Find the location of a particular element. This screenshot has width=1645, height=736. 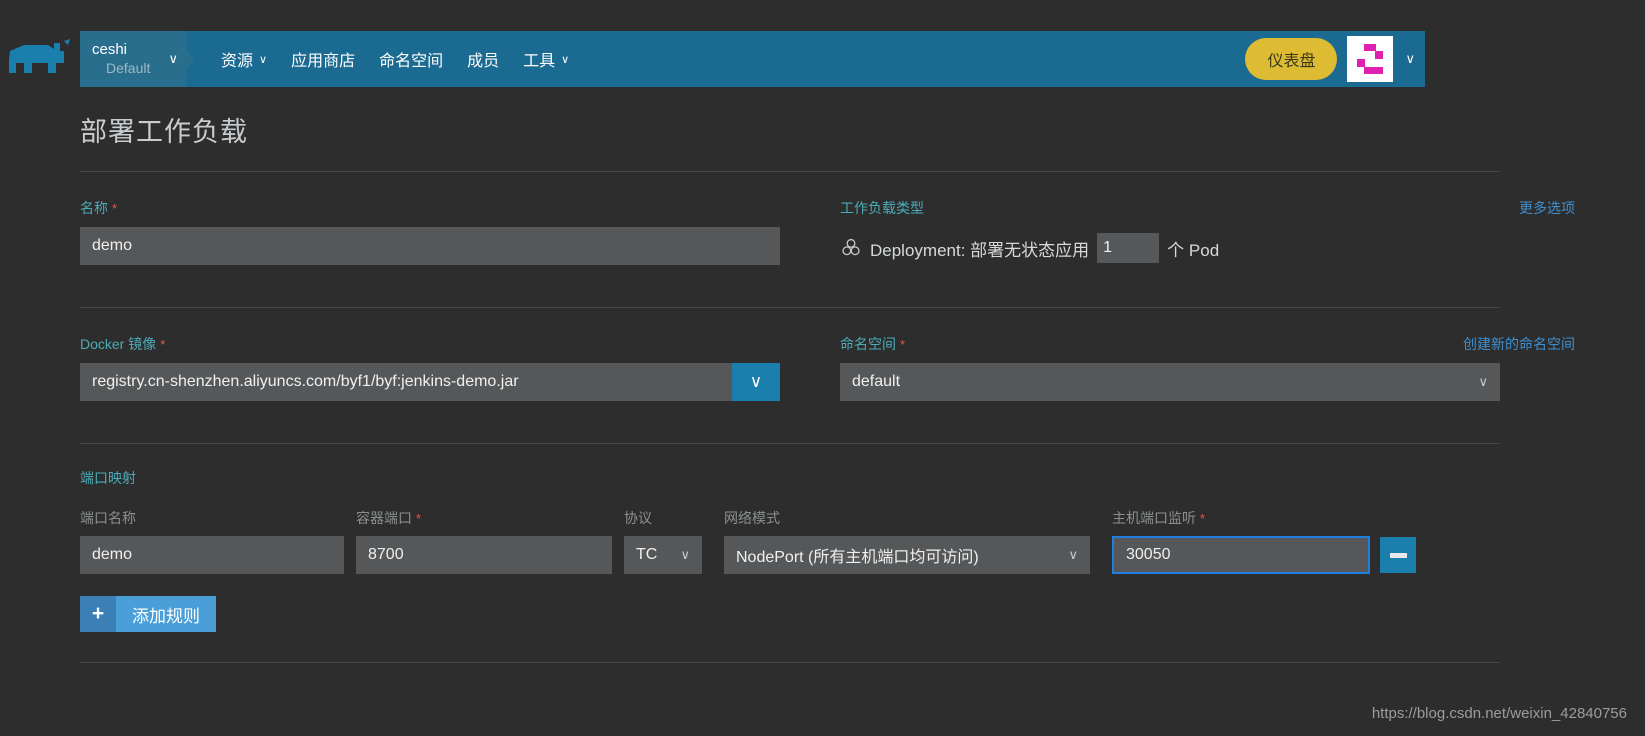

watermark-text: https://blog.csdn.net/weixin_42840756 is located at coordinates (1499, 713).